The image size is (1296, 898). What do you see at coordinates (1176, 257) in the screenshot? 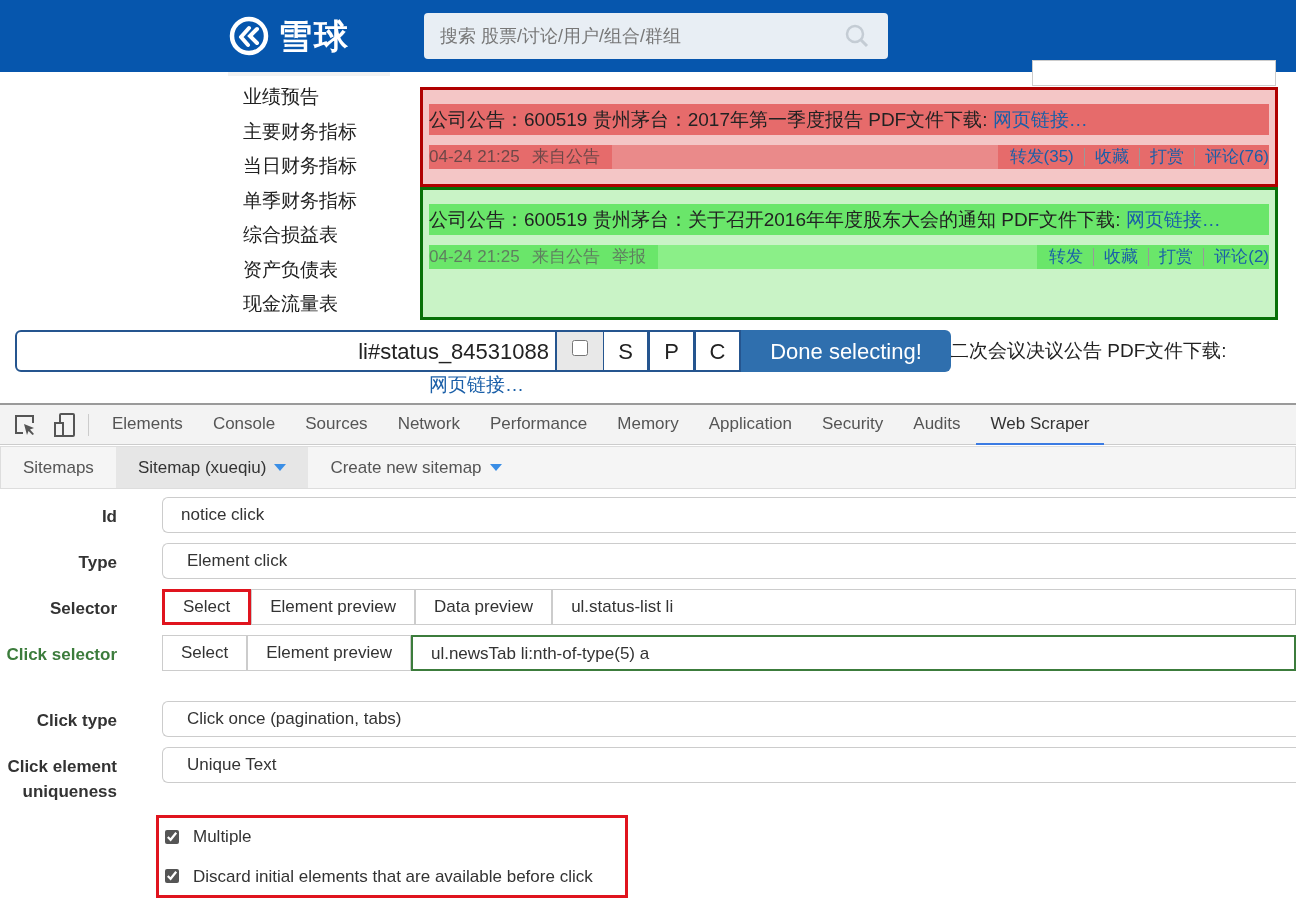
I see `action-link: 打赏` at bounding box center [1176, 257].